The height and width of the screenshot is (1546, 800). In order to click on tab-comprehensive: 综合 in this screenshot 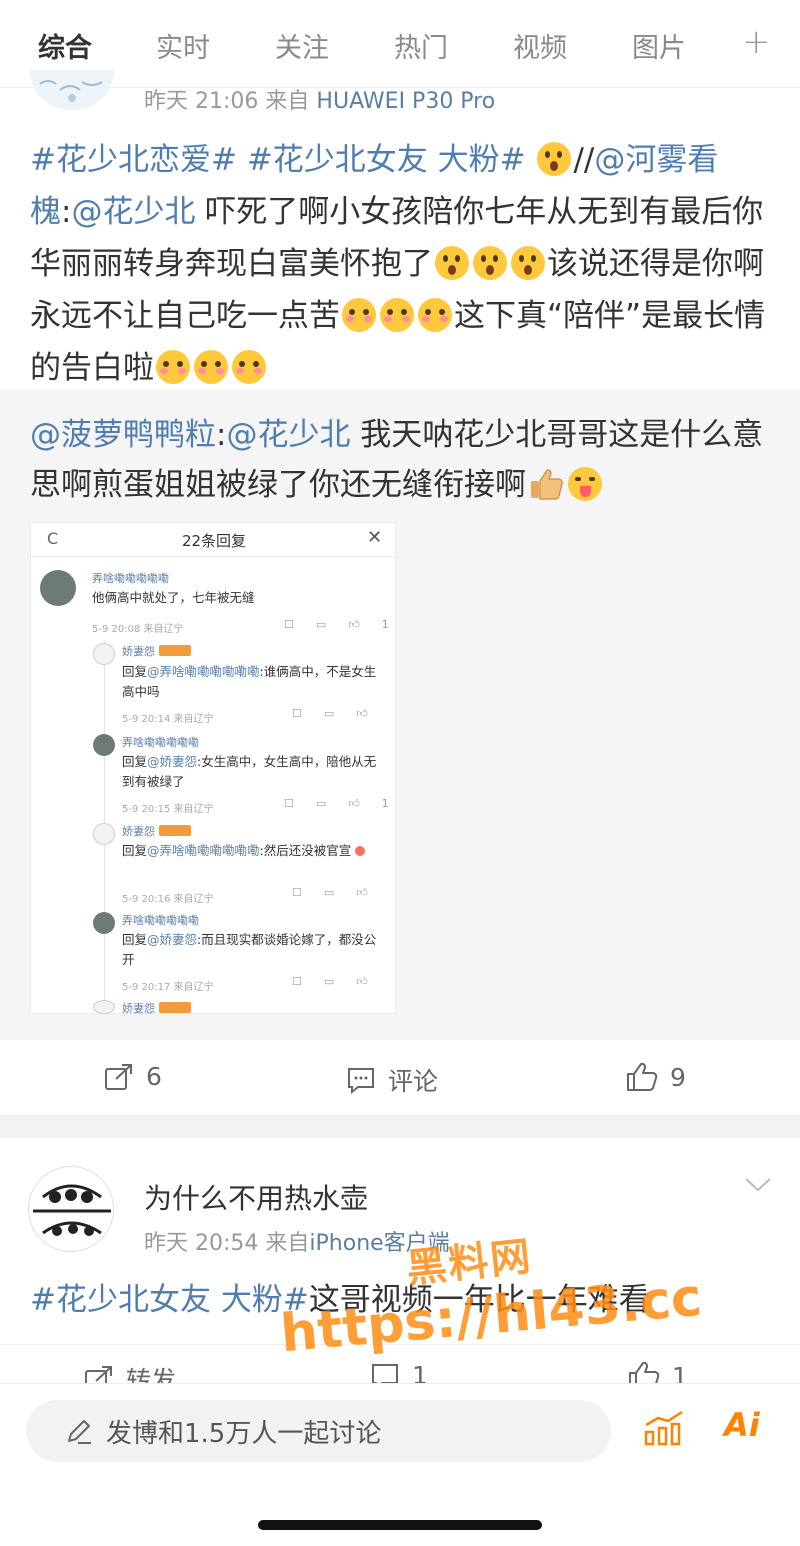, I will do `click(65, 45)`.